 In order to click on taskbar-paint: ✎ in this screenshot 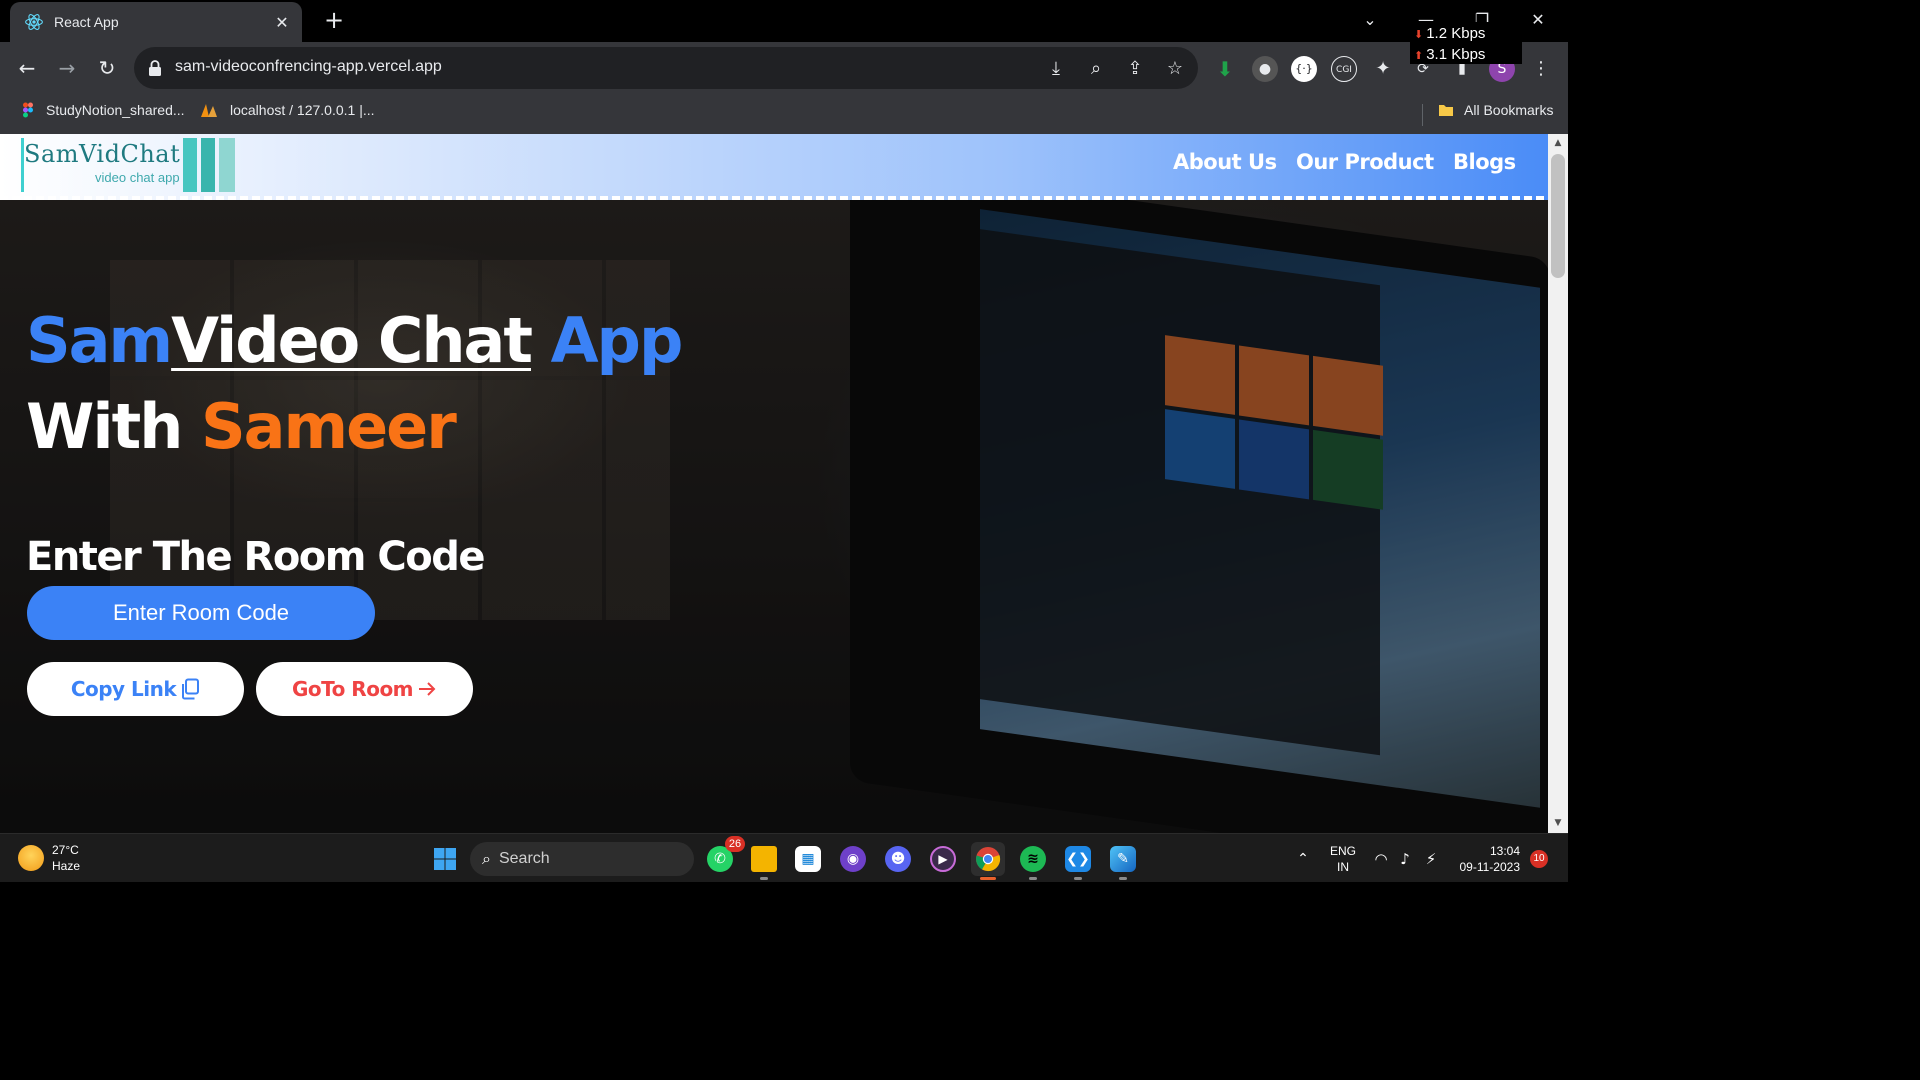, I will do `click(1123, 861)`.